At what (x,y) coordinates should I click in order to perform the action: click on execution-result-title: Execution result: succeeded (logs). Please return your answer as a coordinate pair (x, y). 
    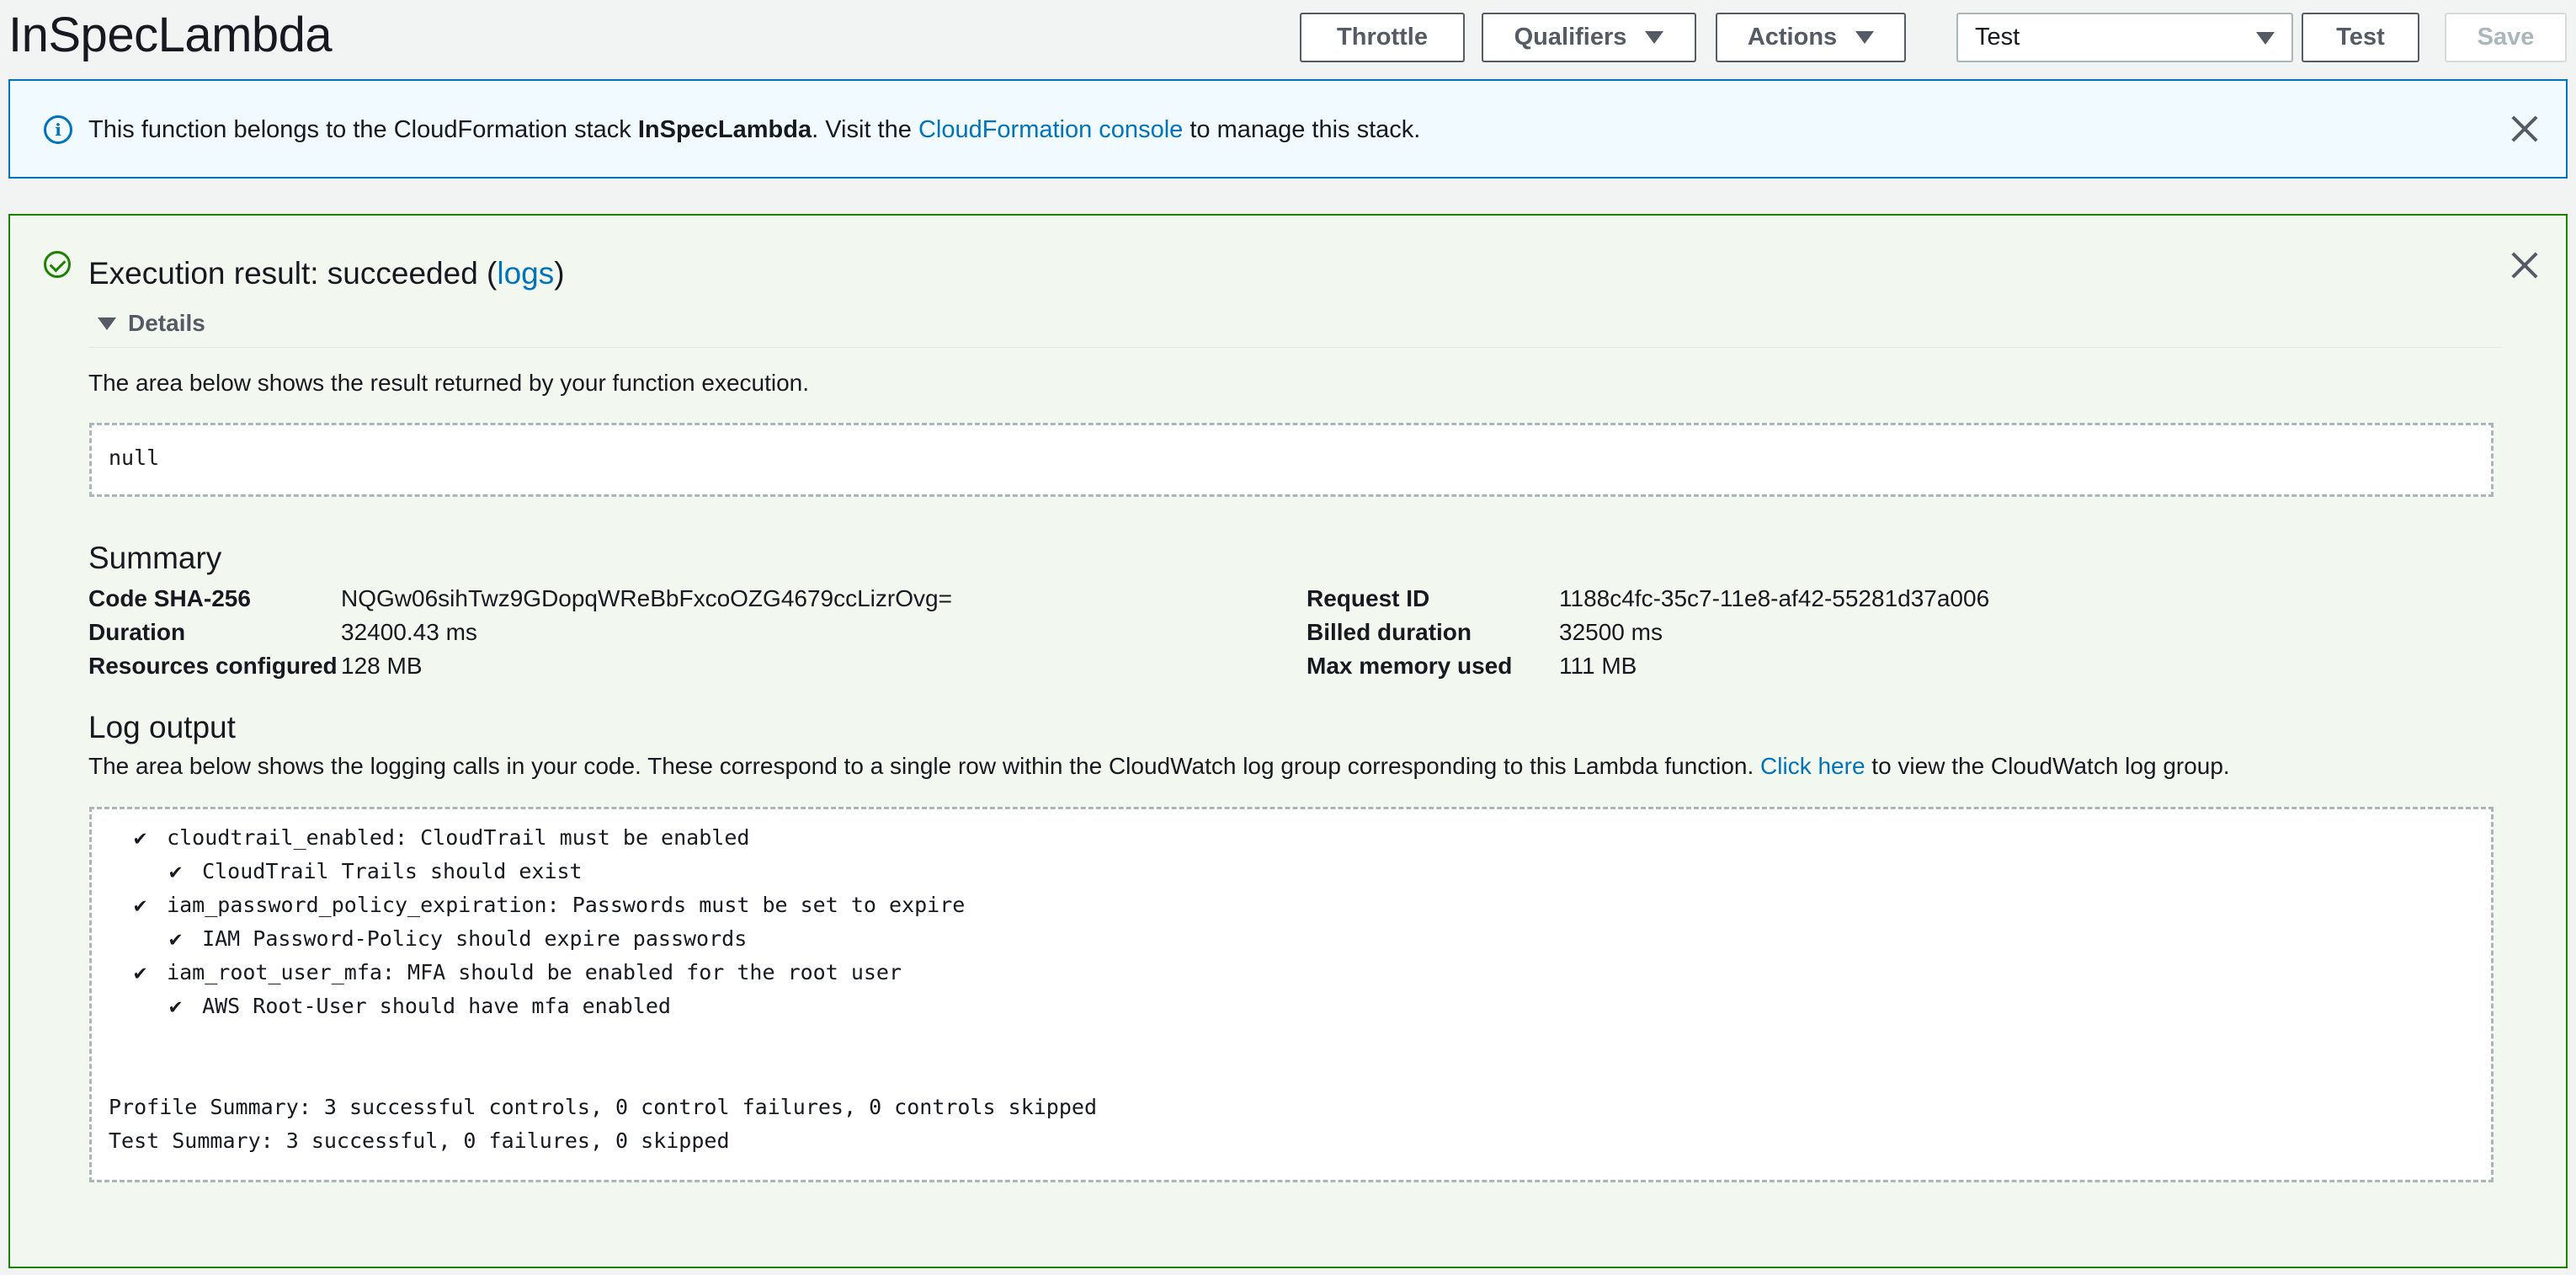
    Looking at the image, I should click on (326, 273).